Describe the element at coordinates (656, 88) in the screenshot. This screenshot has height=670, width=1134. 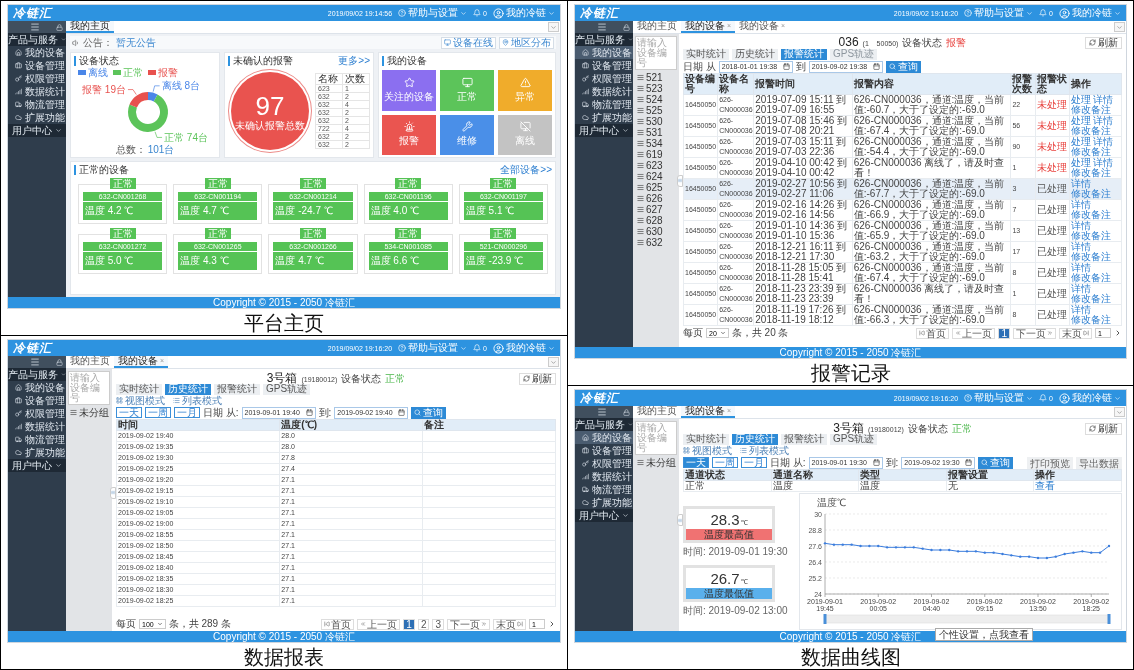
I see `tree-item: 523` at that location.